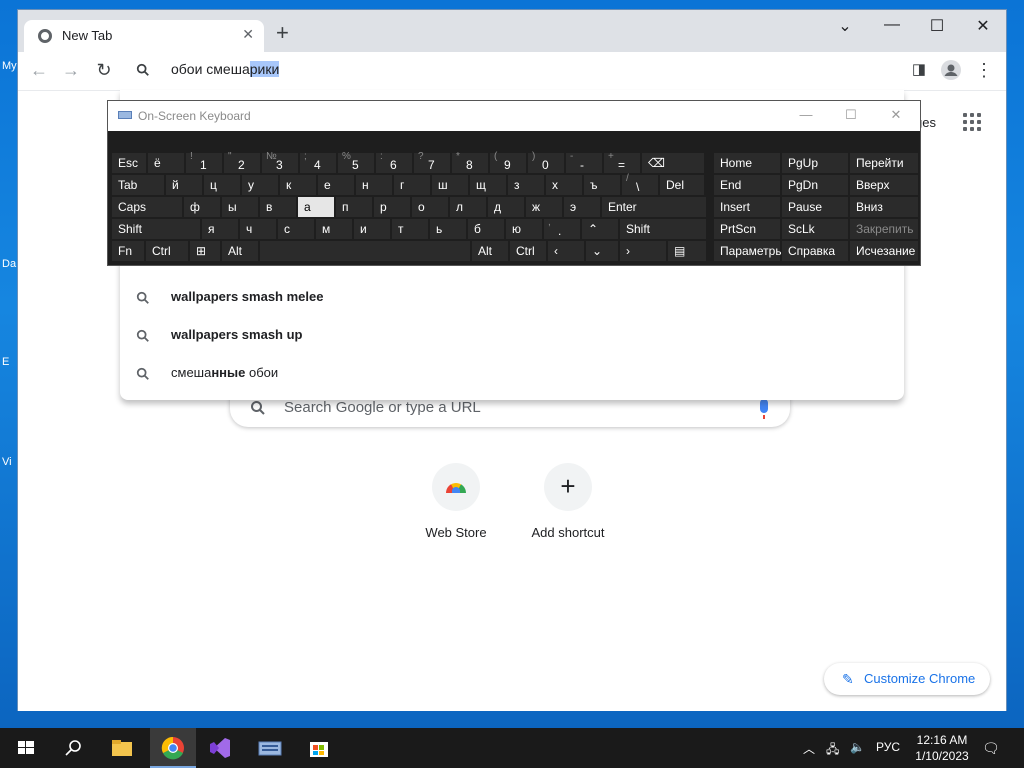  What do you see at coordinates (222, 185) in the screenshot?
I see `osk-key: ц` at bounding box center [222, 185].